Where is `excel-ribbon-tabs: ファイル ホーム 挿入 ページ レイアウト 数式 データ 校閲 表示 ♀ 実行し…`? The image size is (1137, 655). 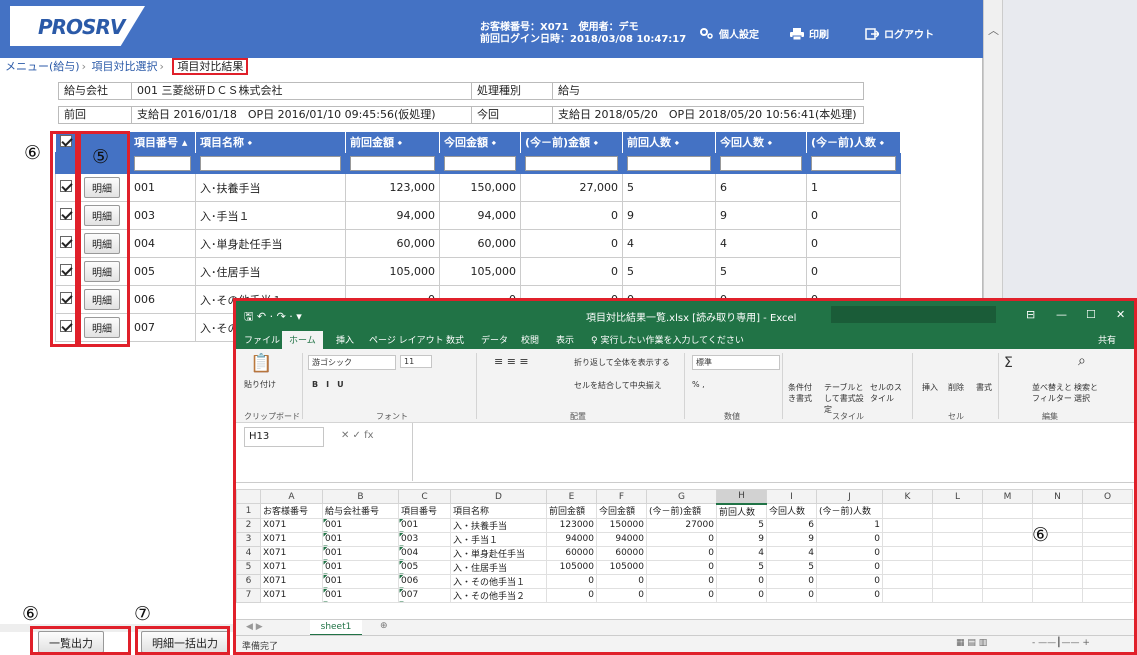
excel-ribbon-tabs: ファイル ホーム 挿入 ページ レイアウト 数式 データ 校閲 表示 ♀ 実行し… is located at coordinates (685, 339).